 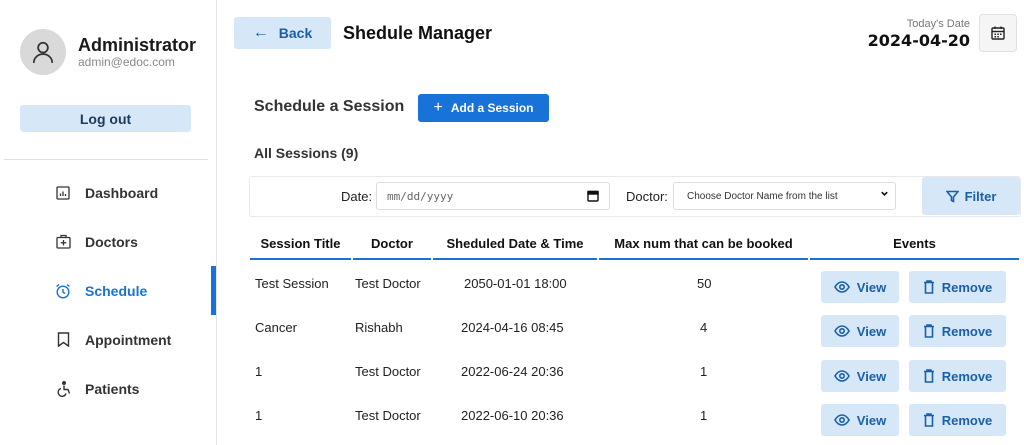 What do you see at coordinates (938, 24) in the screenshot?
I see `date-label: Today's Date` at bounding box center [938, 24].